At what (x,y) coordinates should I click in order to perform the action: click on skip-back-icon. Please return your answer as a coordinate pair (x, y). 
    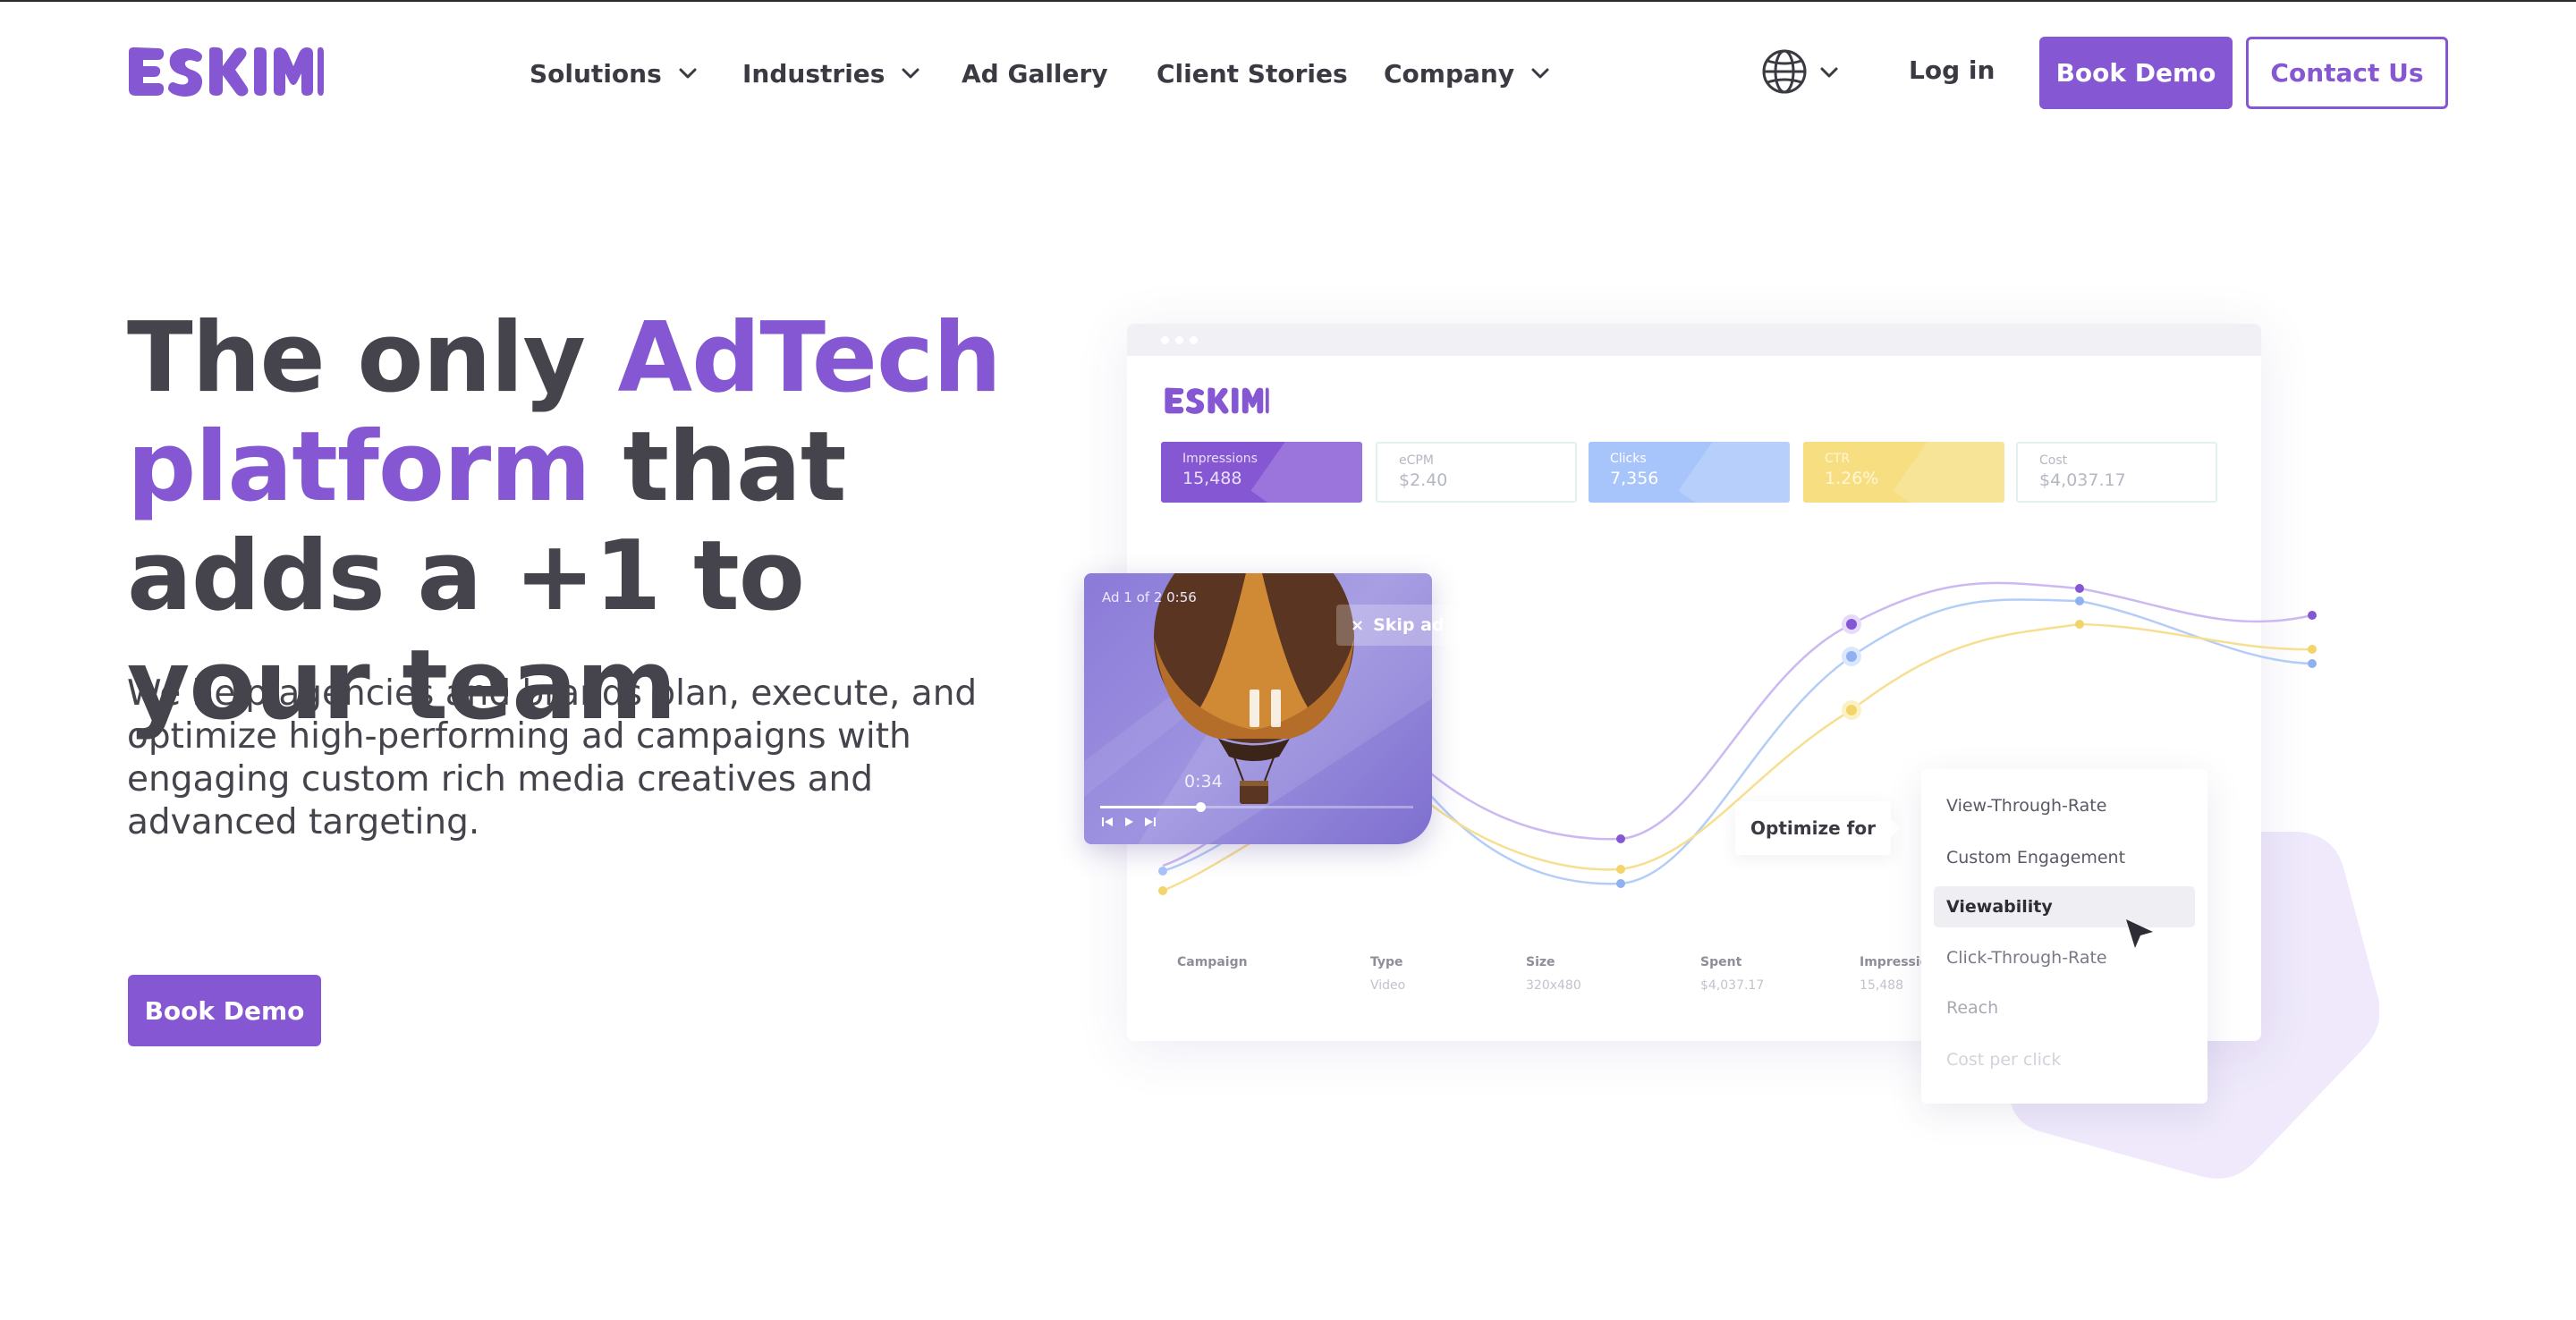
    Looking at the image, I should click on (1107, 822).